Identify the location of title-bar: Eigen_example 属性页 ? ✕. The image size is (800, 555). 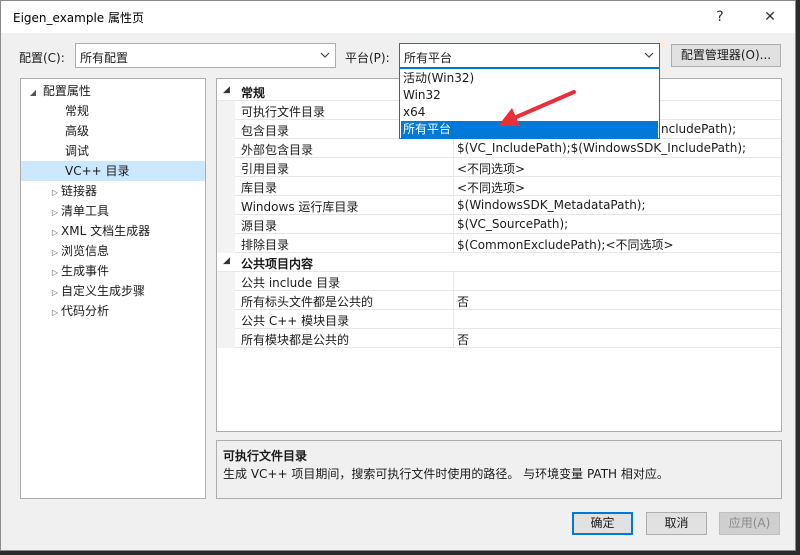
(398, 17).